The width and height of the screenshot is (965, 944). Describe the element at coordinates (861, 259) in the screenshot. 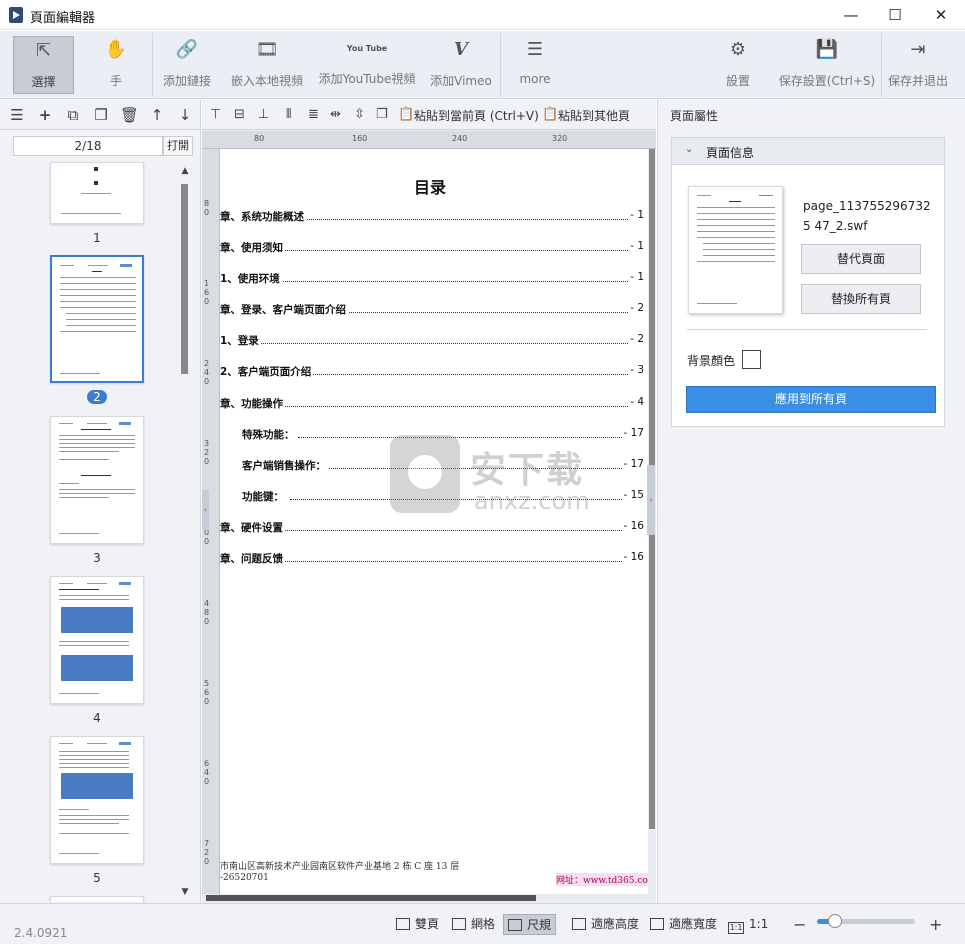

I see `replace-page-button: 替代頁面` at that location.